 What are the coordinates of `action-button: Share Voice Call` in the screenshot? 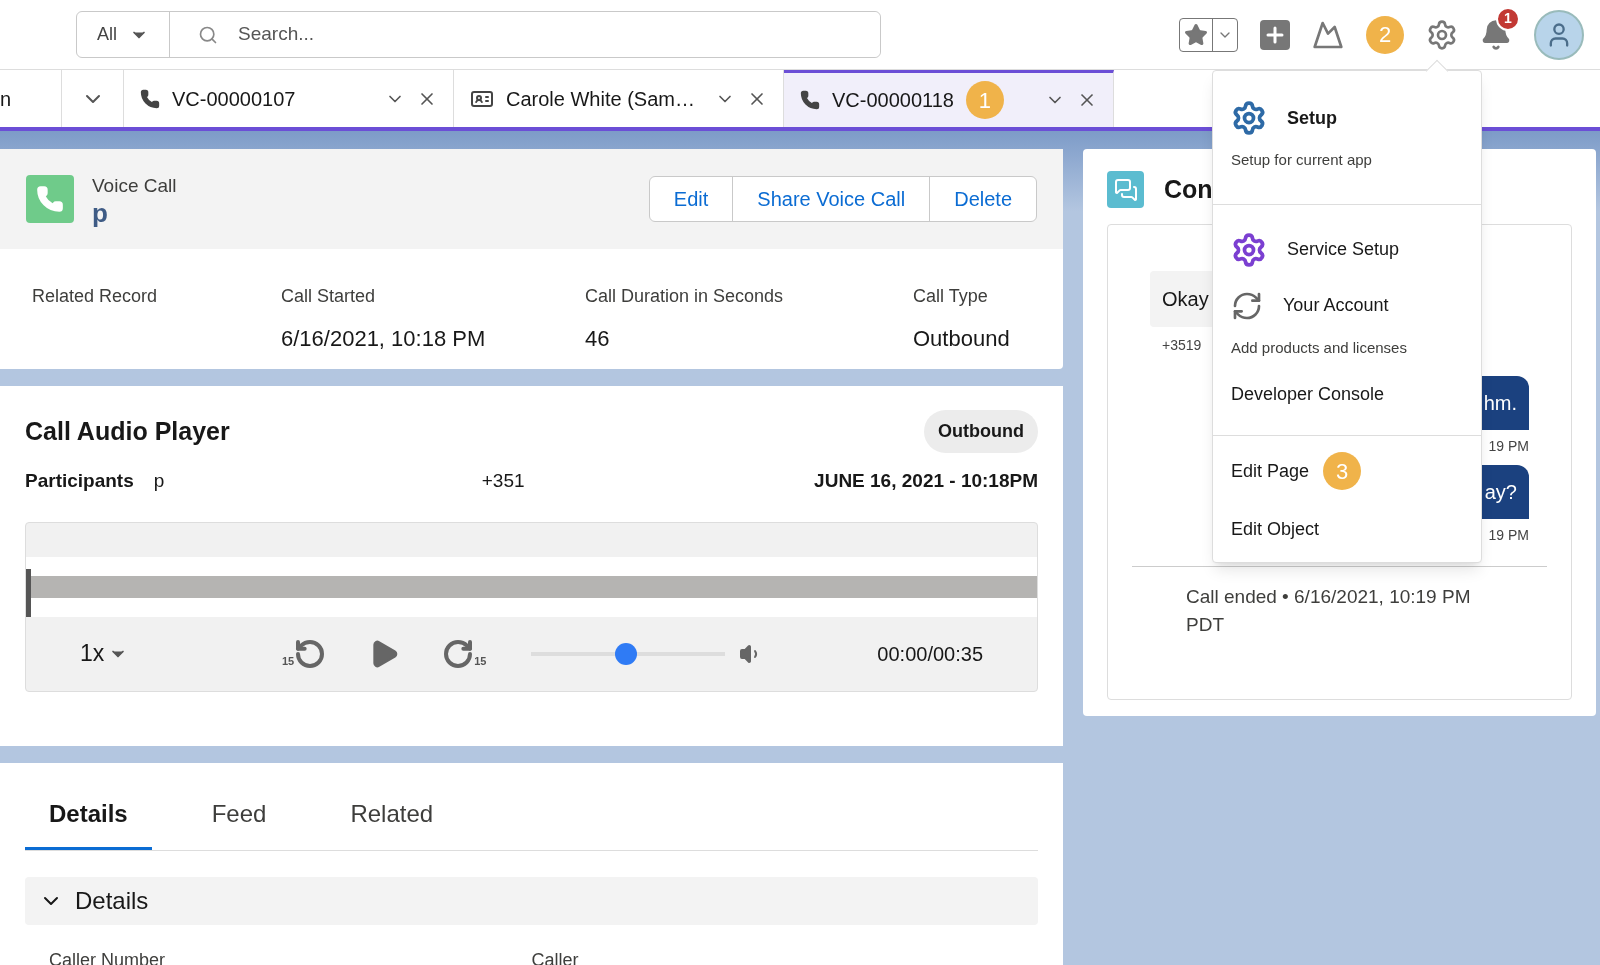 It's located at (831, 199).